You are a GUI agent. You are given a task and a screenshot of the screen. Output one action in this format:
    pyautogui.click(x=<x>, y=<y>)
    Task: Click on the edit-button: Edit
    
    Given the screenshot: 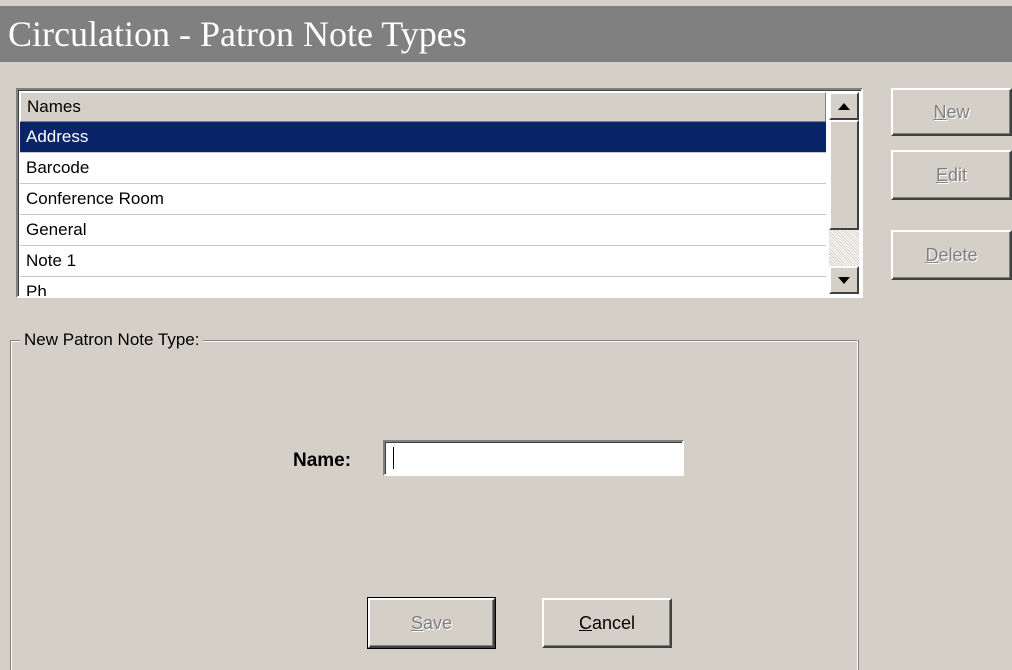 What is the action you would take?
    pyautogui.click(x=951, y=175)
    